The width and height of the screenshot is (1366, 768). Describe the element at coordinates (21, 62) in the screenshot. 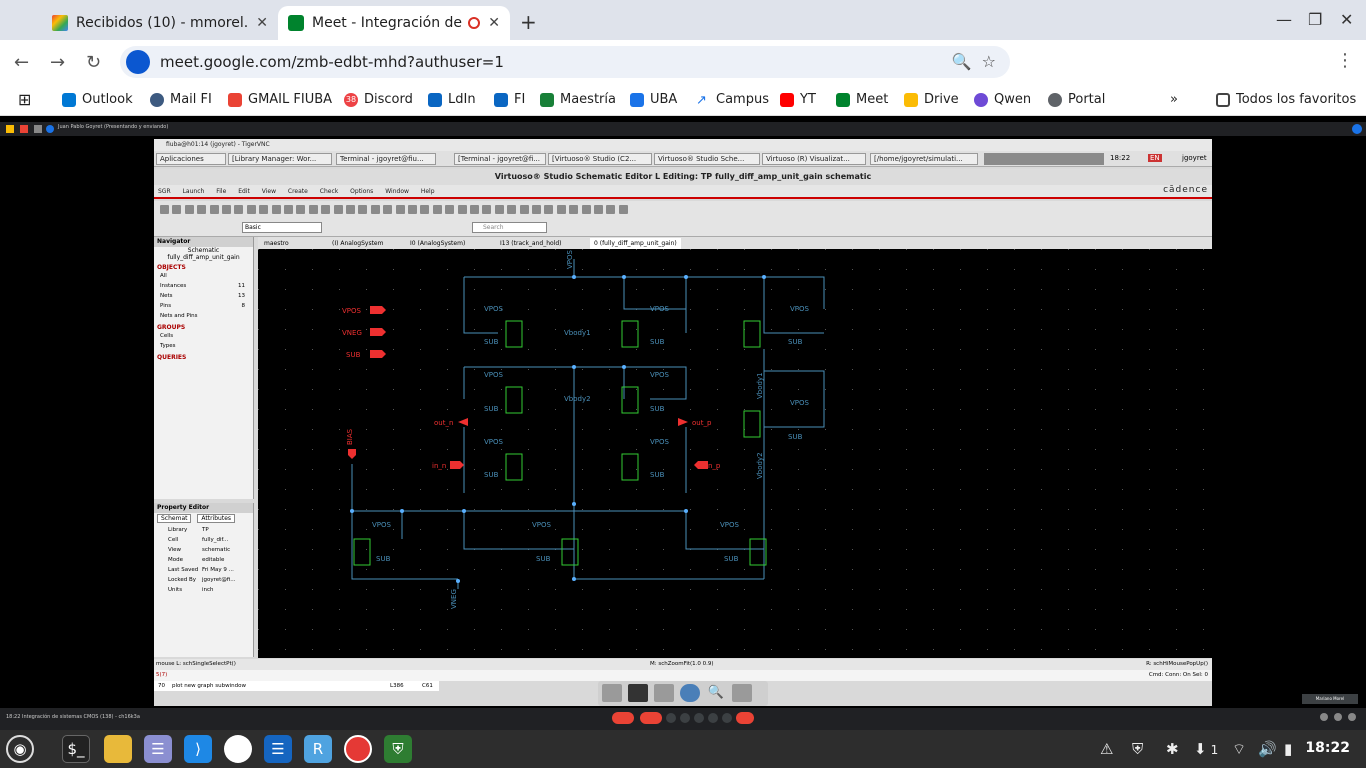

I see `back-icon: ←` at that location.